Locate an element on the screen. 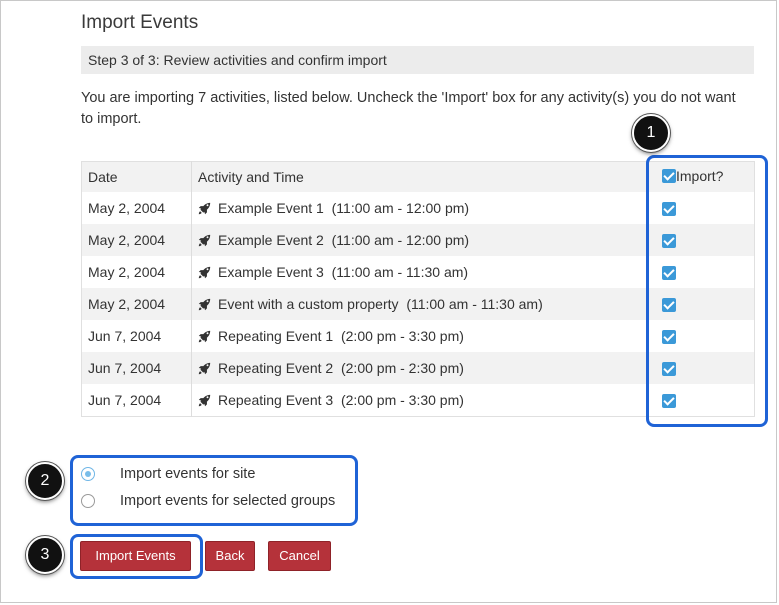 This screenshot has height=605, width=779. import-column-callout is located at coordinates (707, 291).